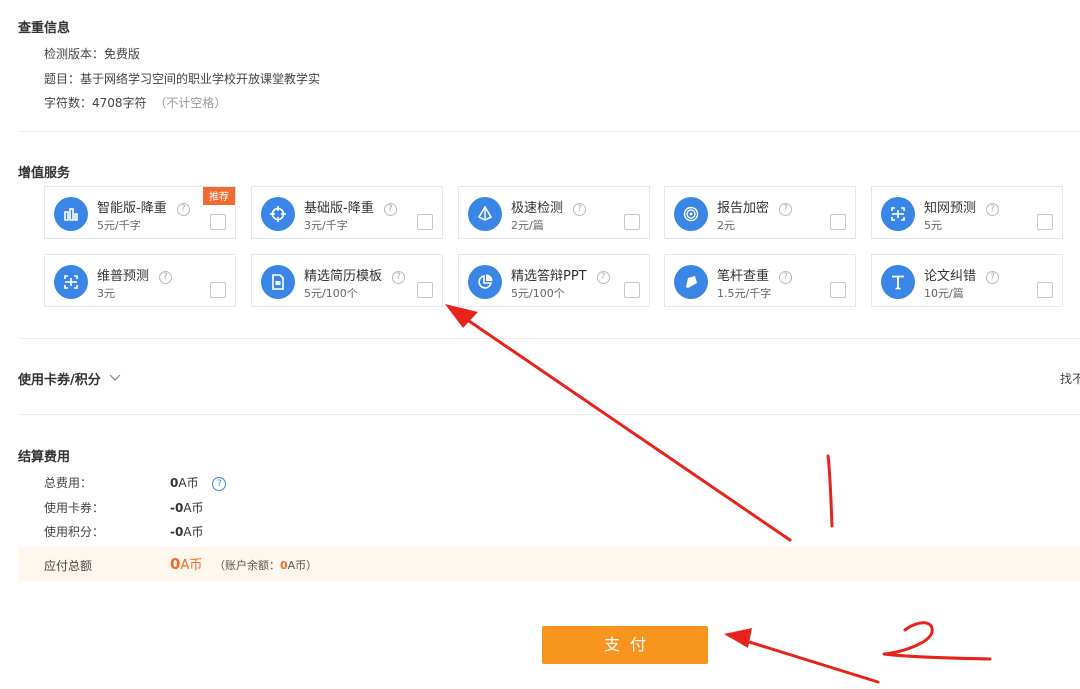 The height and width of the screenshot is (689, 1080). What do you see at coordinates (278, 214) in the screenshot?
I see `crosshair-icon` at bounding box center [278, 214].